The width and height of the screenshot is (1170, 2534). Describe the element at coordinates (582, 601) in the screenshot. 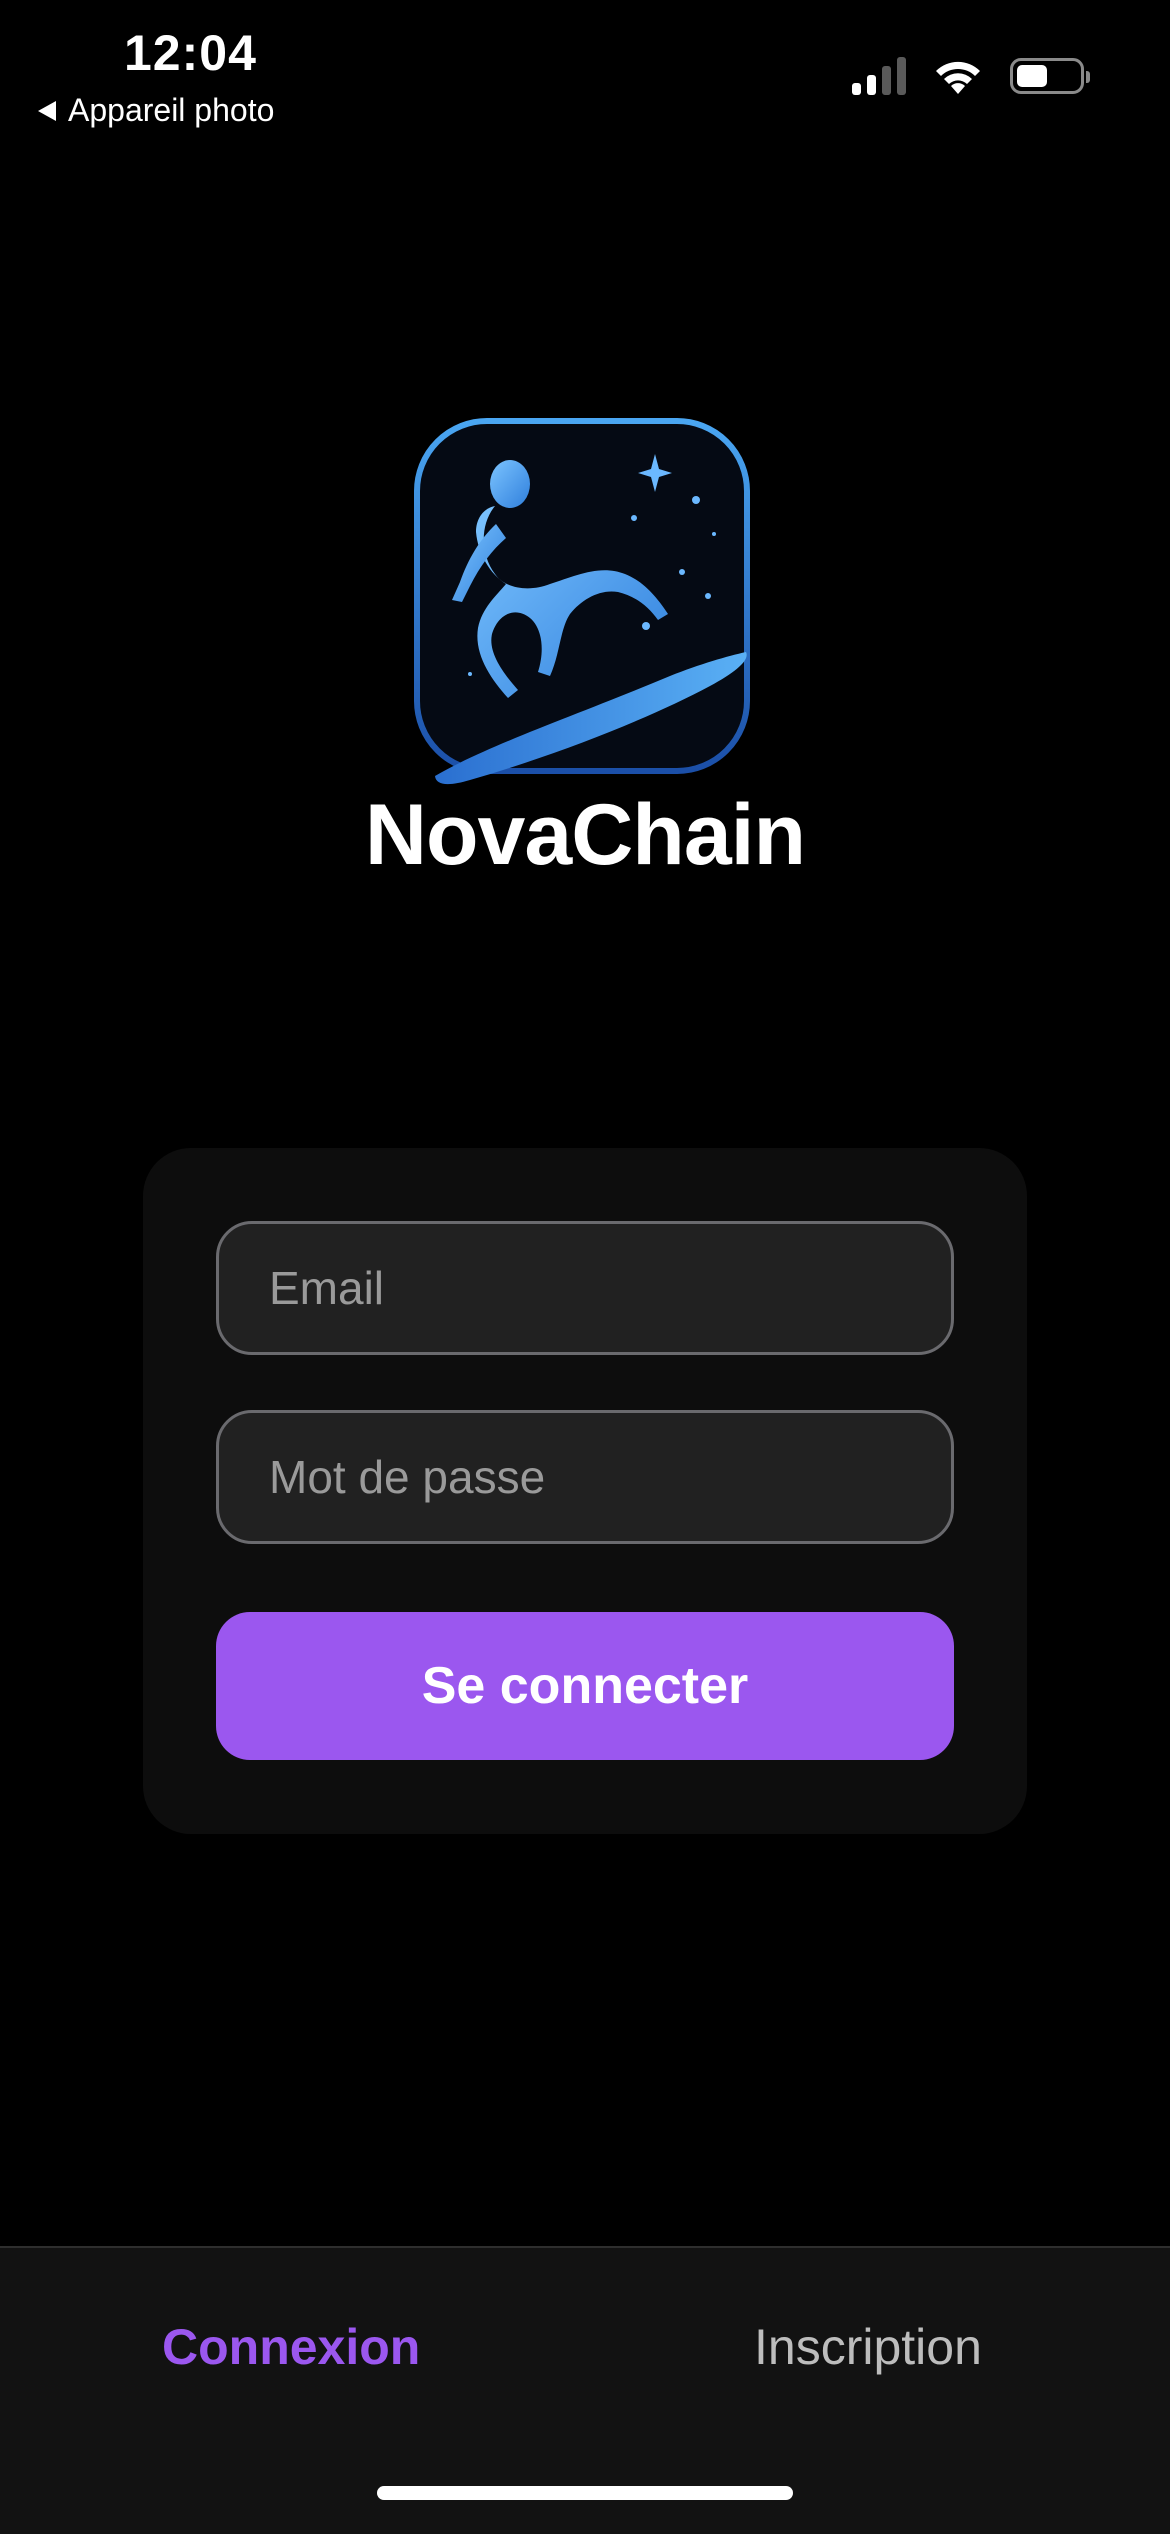

I see `surfer-logo-icon` at that location.